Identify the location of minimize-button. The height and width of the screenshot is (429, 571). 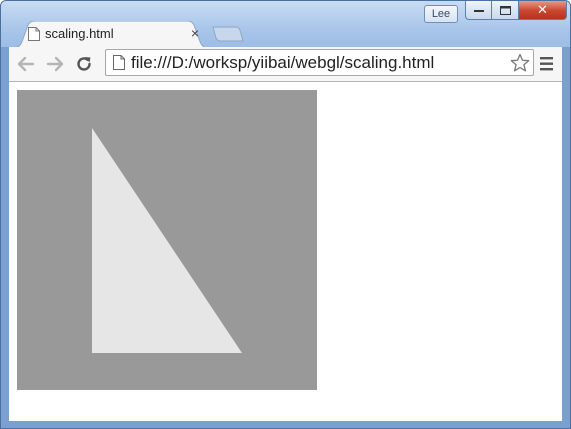
(478, 10).